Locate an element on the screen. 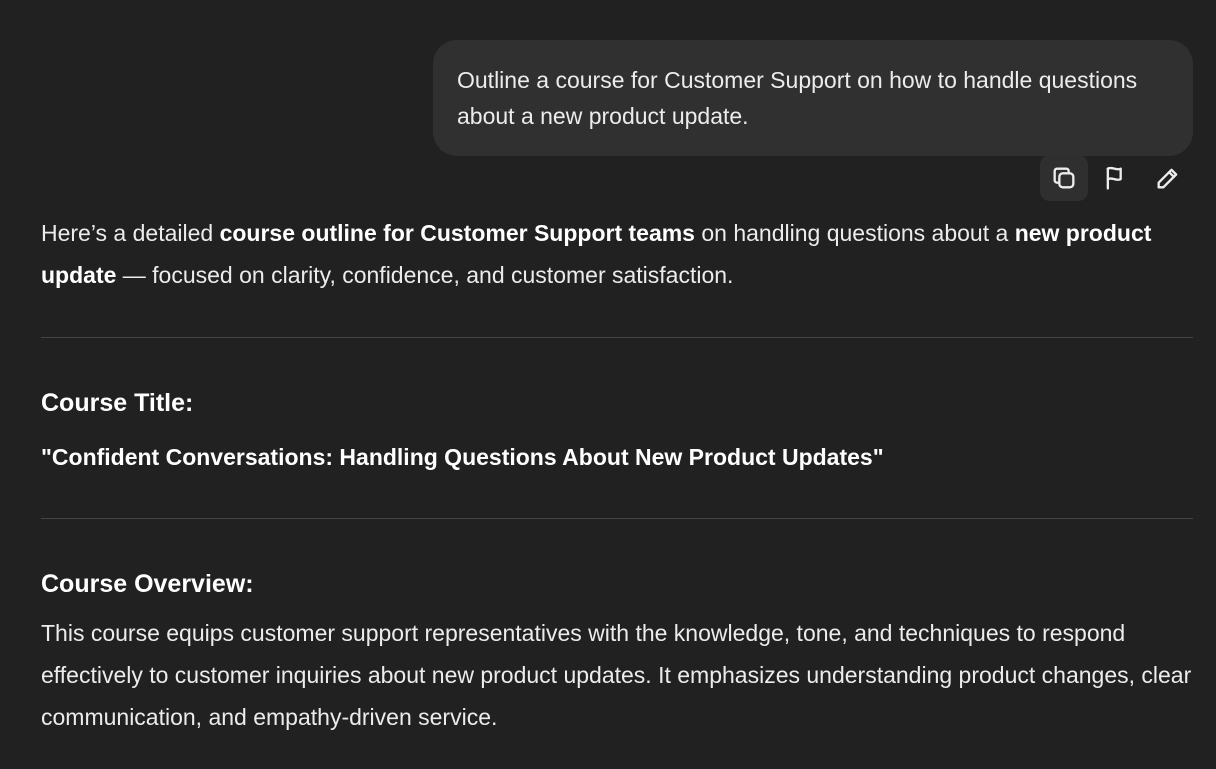 The width and height of the screenshot is (1216, 769). course-title-heading: Course Title: is located at coordinates (117, 403).